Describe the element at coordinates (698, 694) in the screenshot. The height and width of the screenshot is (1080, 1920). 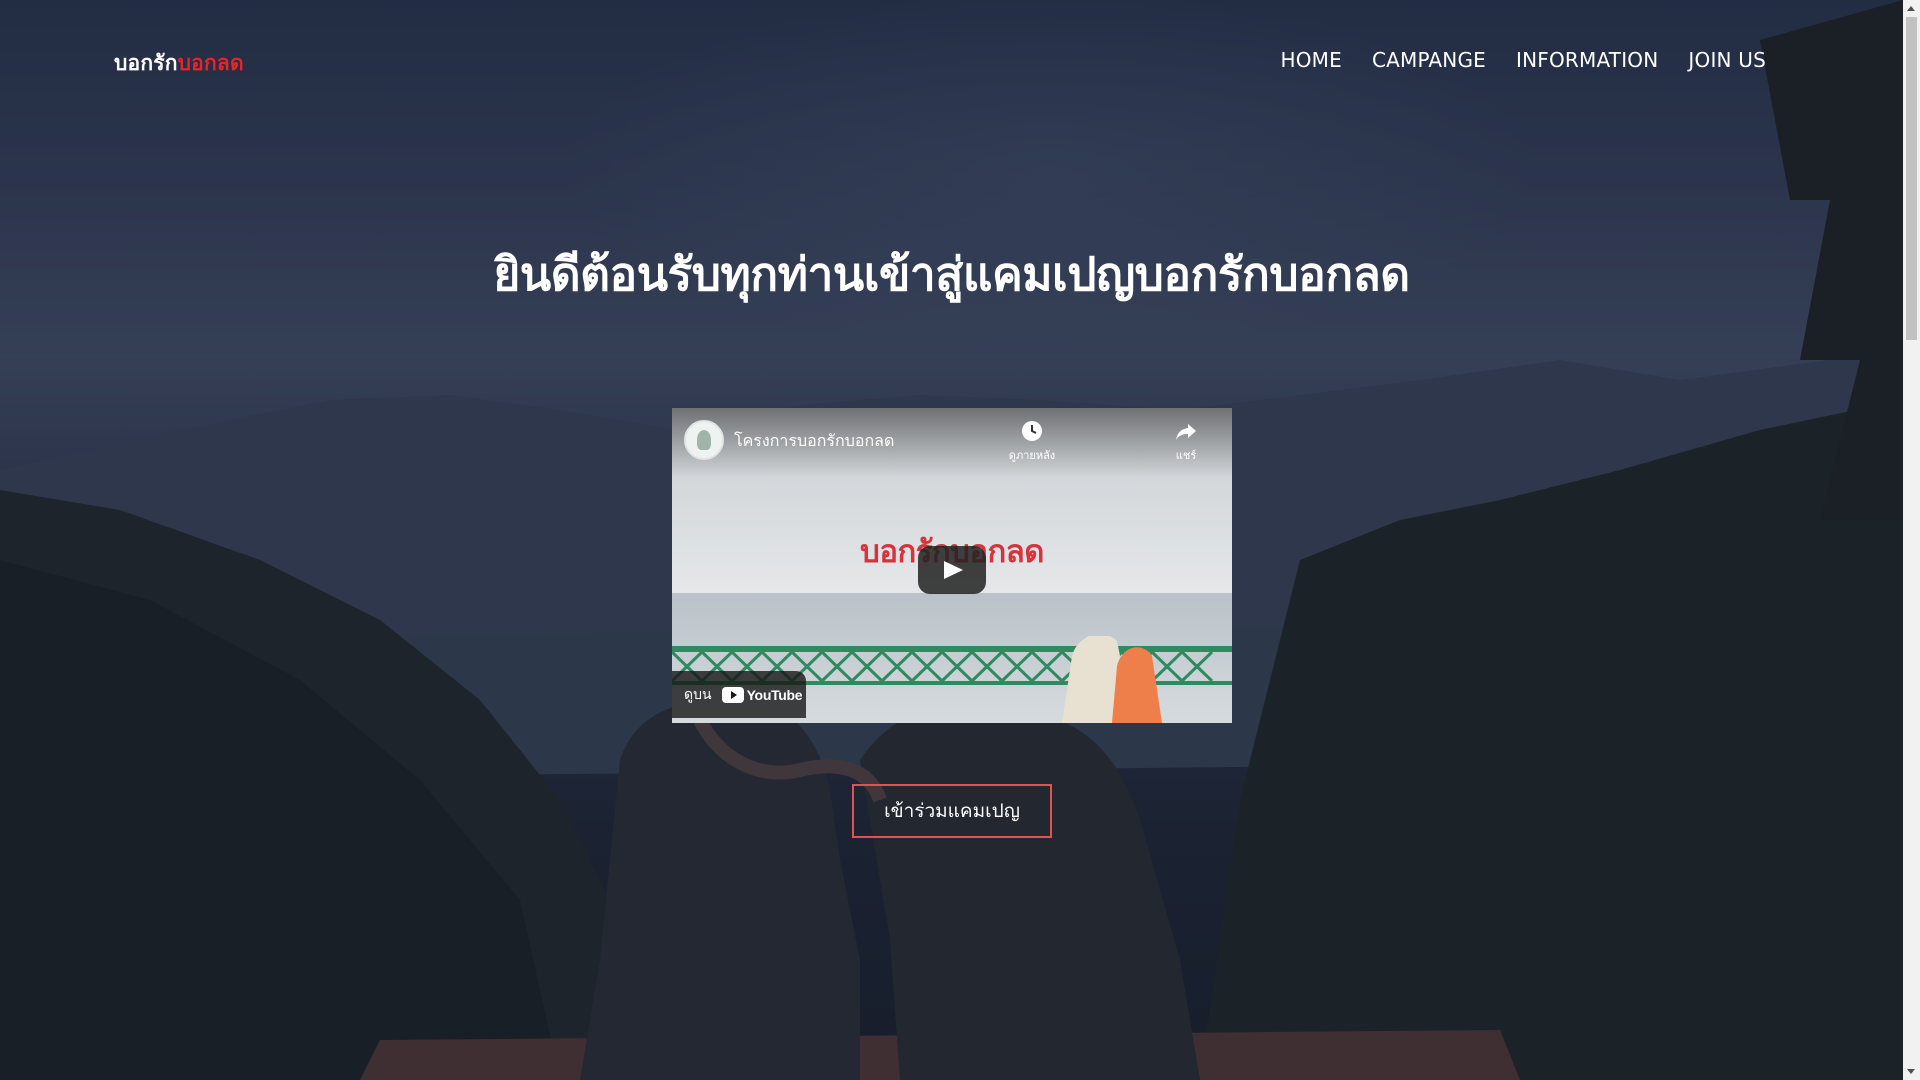
I see `watch-on-label: ดูบน` at that location.